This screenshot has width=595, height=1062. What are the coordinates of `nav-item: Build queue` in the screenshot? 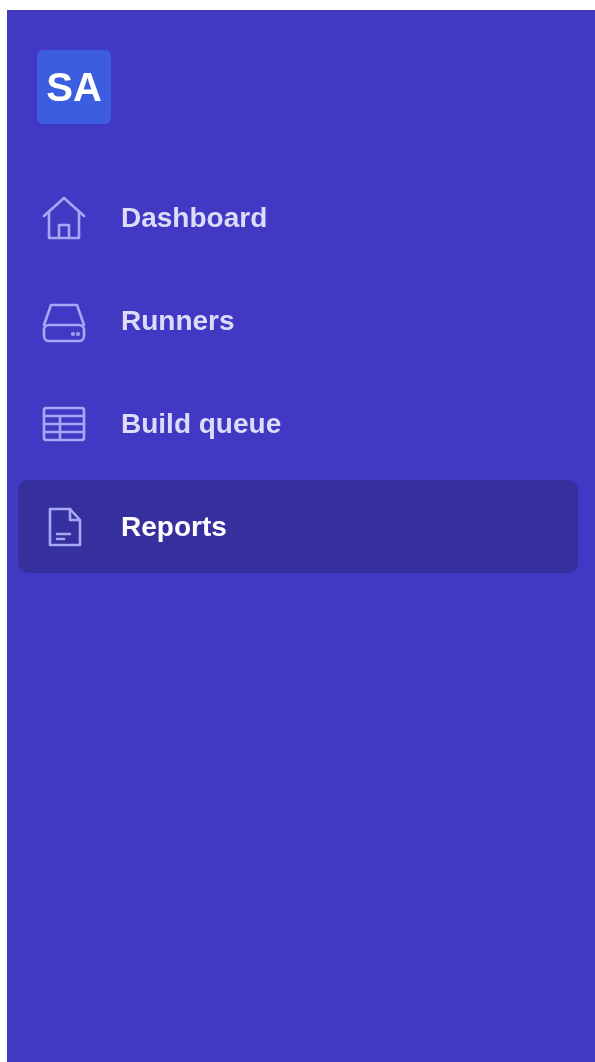 It's located at (298, 423).